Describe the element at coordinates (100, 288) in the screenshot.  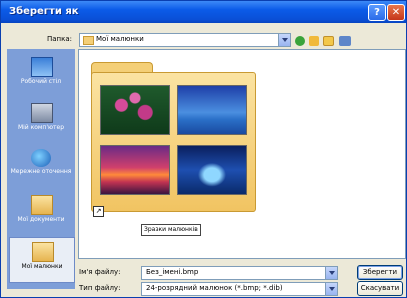
I see `filetype-label: Тип файлу:` at that location.